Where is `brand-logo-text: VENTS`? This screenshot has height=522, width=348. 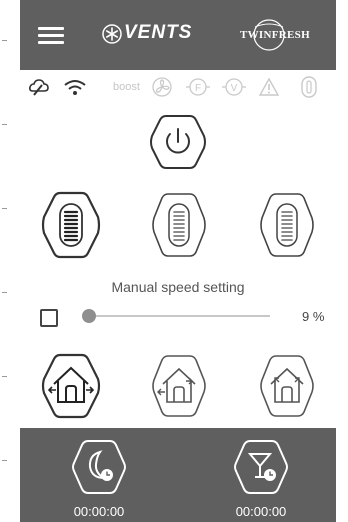
brand-logo-text: VENTS is located at coordinates (158, 32).